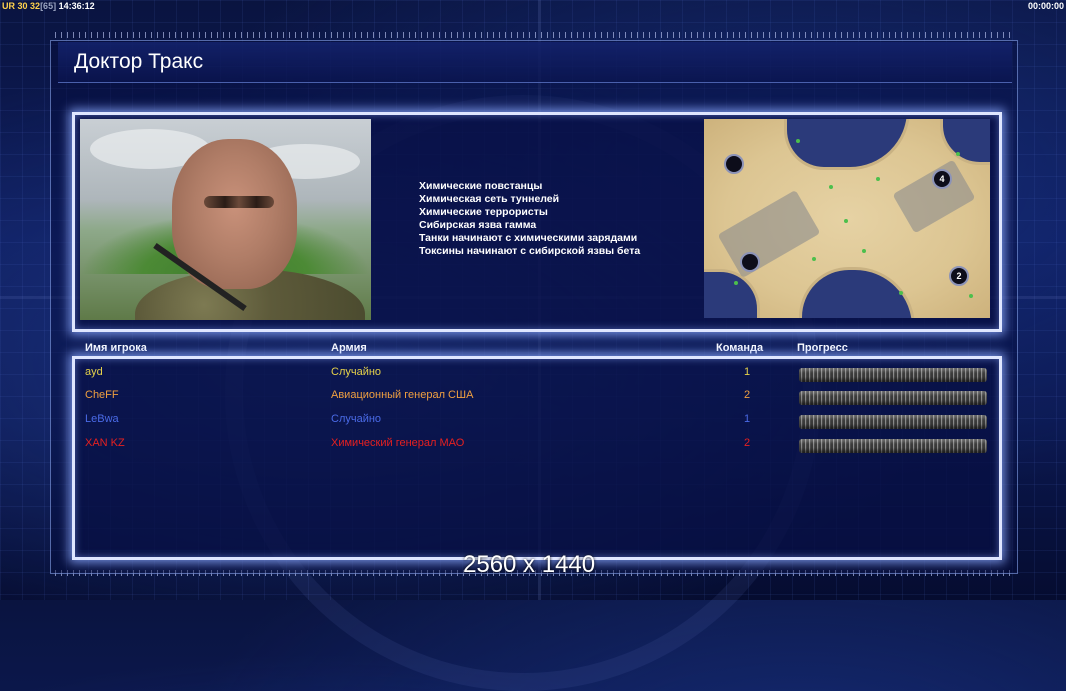 The image size is (1066, 691). Describe the element at coordinates (35, 6) in the screenshot. I see `hud-value-2: 32` at that location.